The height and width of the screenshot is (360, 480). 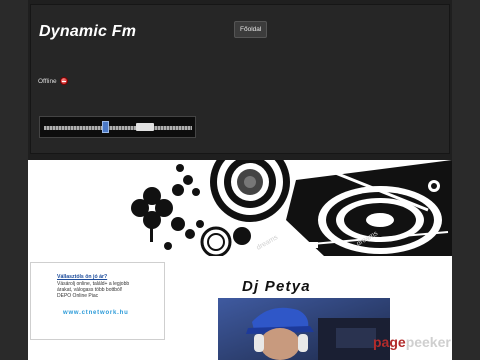 I want to click on site-title: Dynamic Fm, so click(x=88, y=31).